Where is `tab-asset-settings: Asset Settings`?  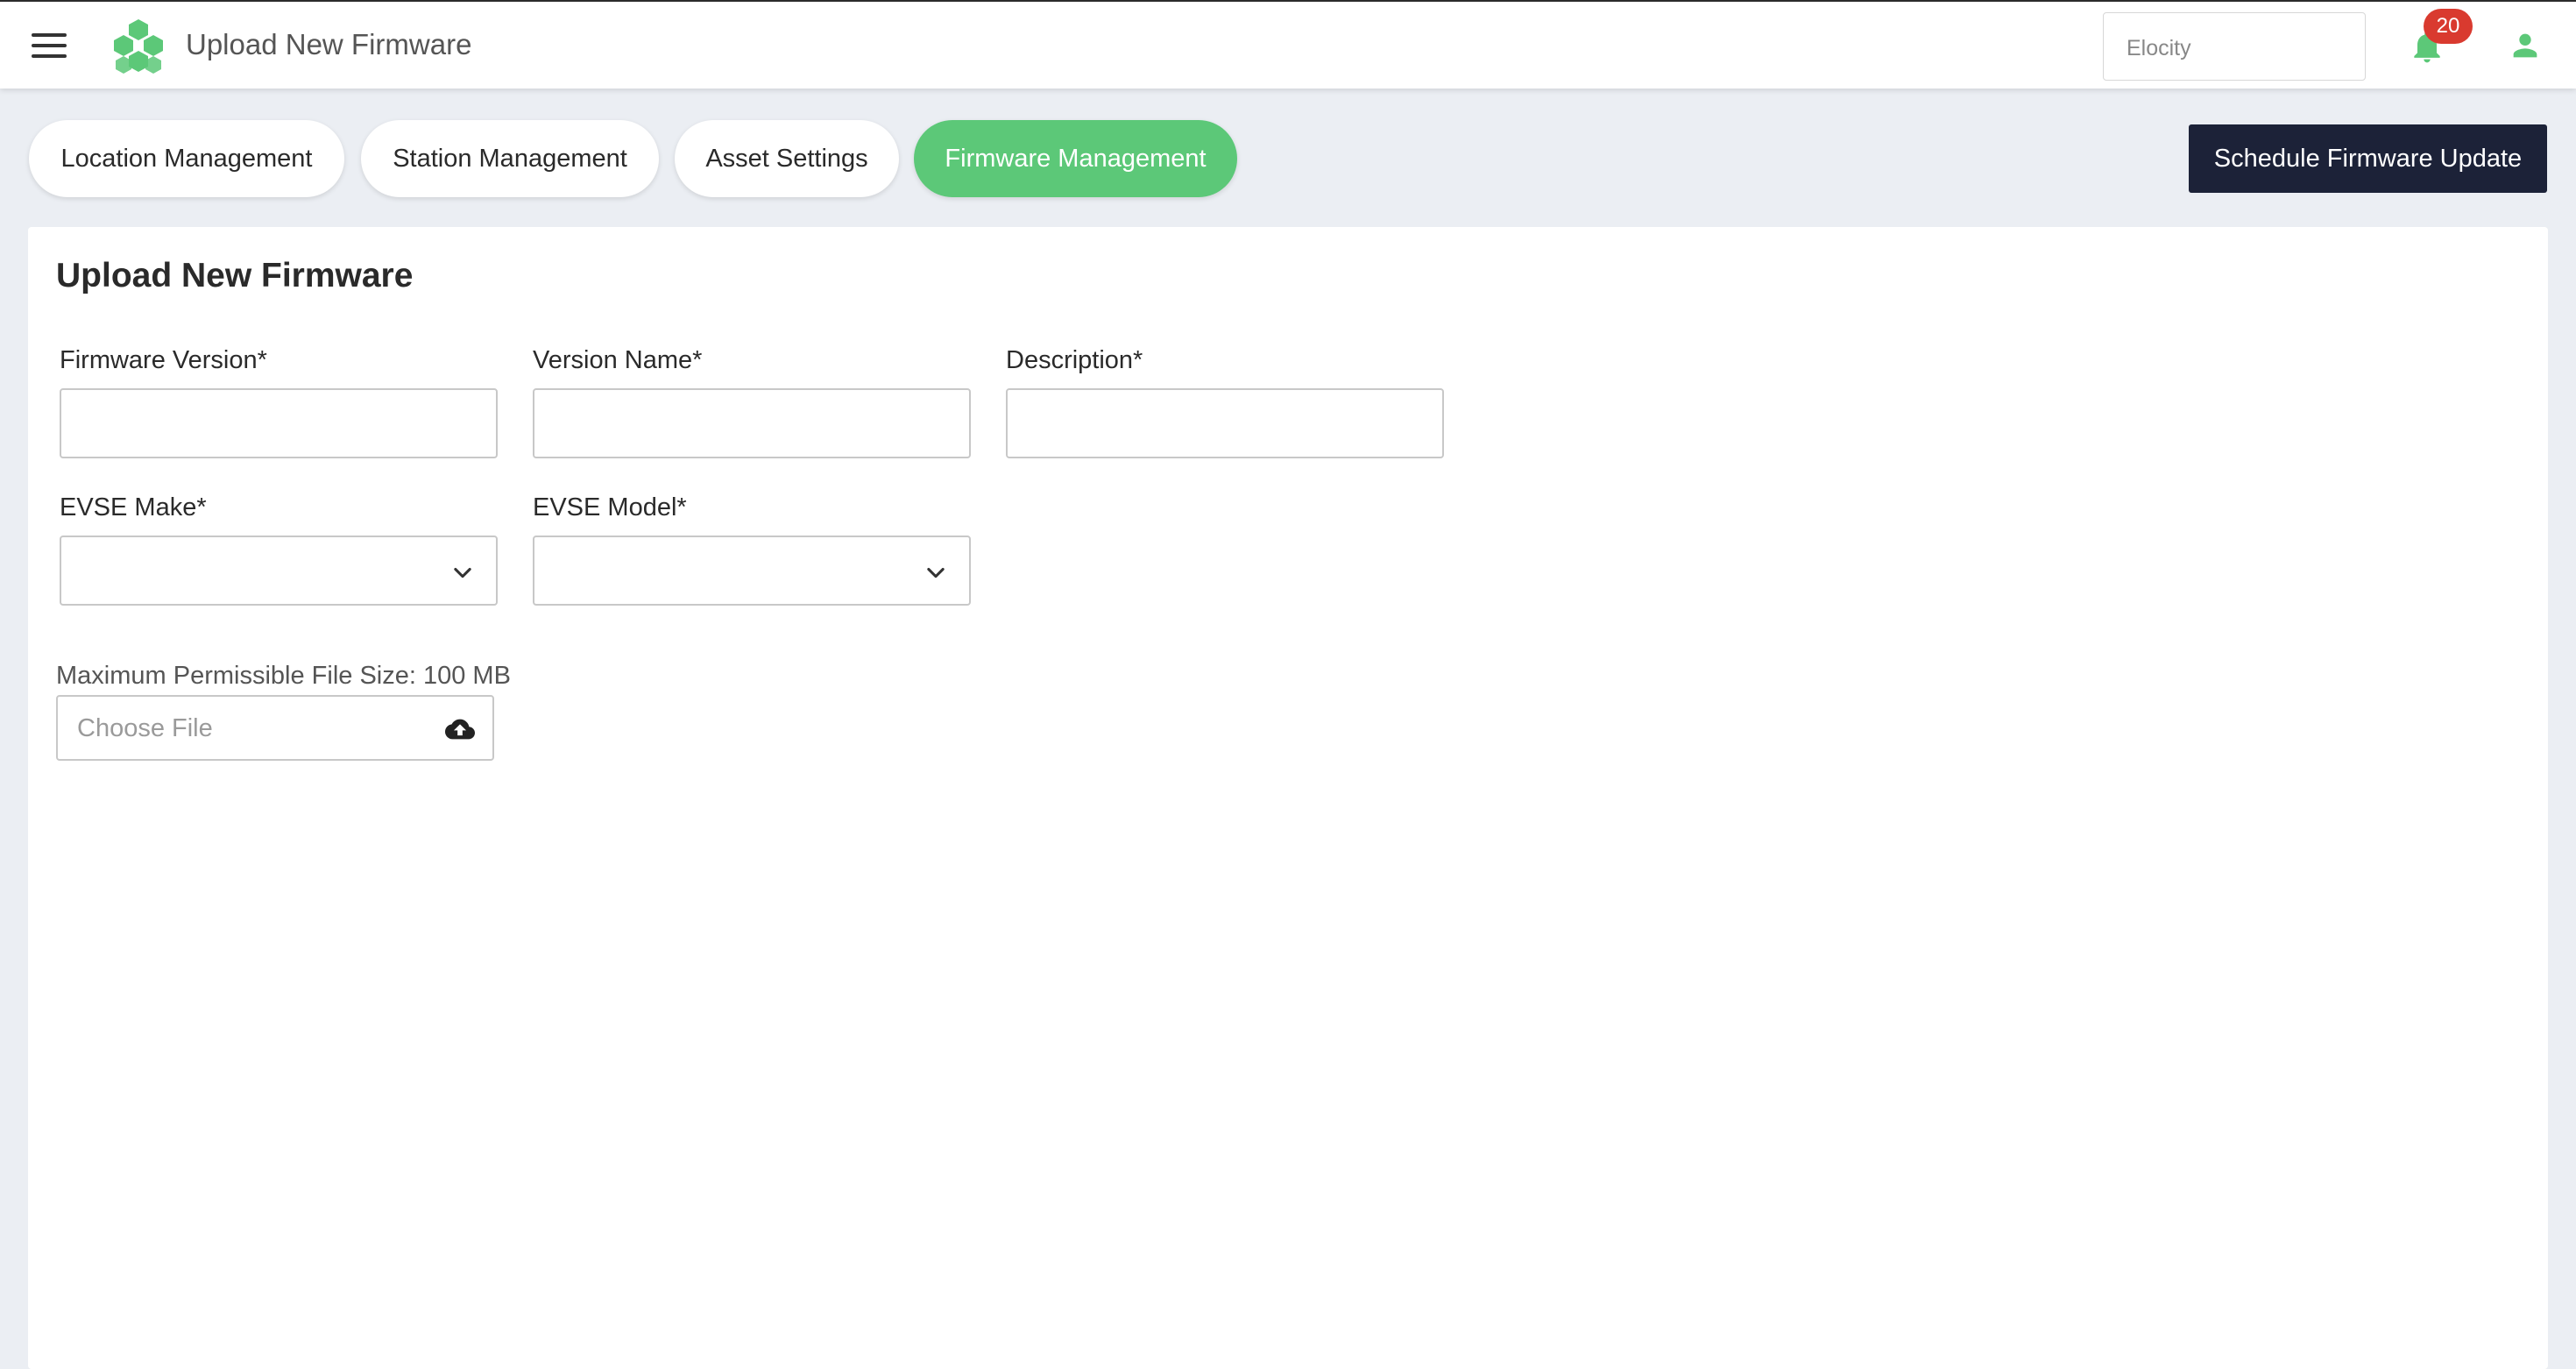
tab-asset-settings: Asset Settings is located at coordinates (787, 158).